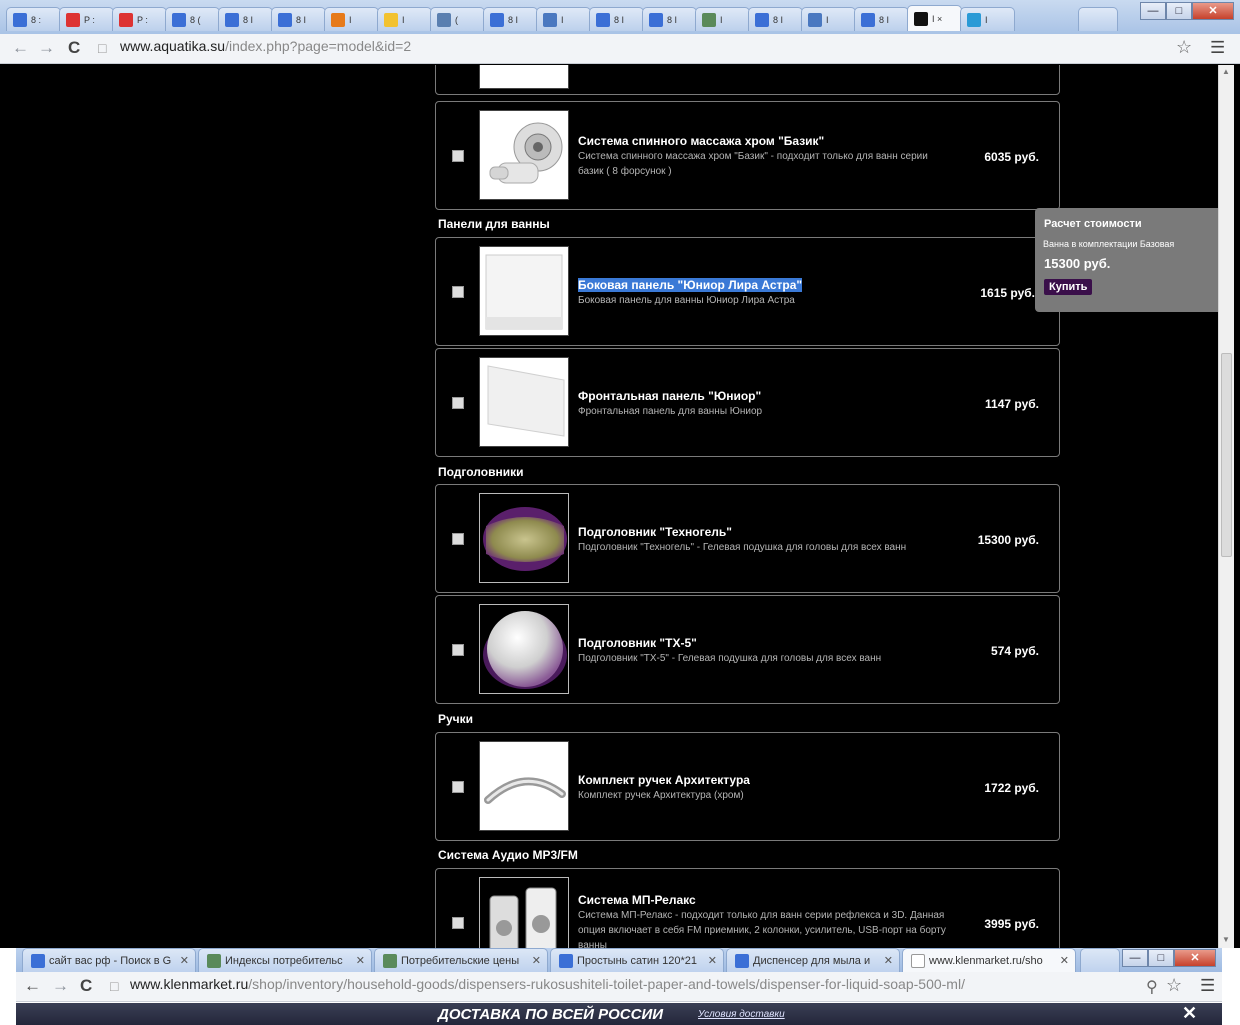 This screenshot has height=1025, width=1240. I want to click on top-url-path: /index.php?page=model&id=2, so click(318, 46).